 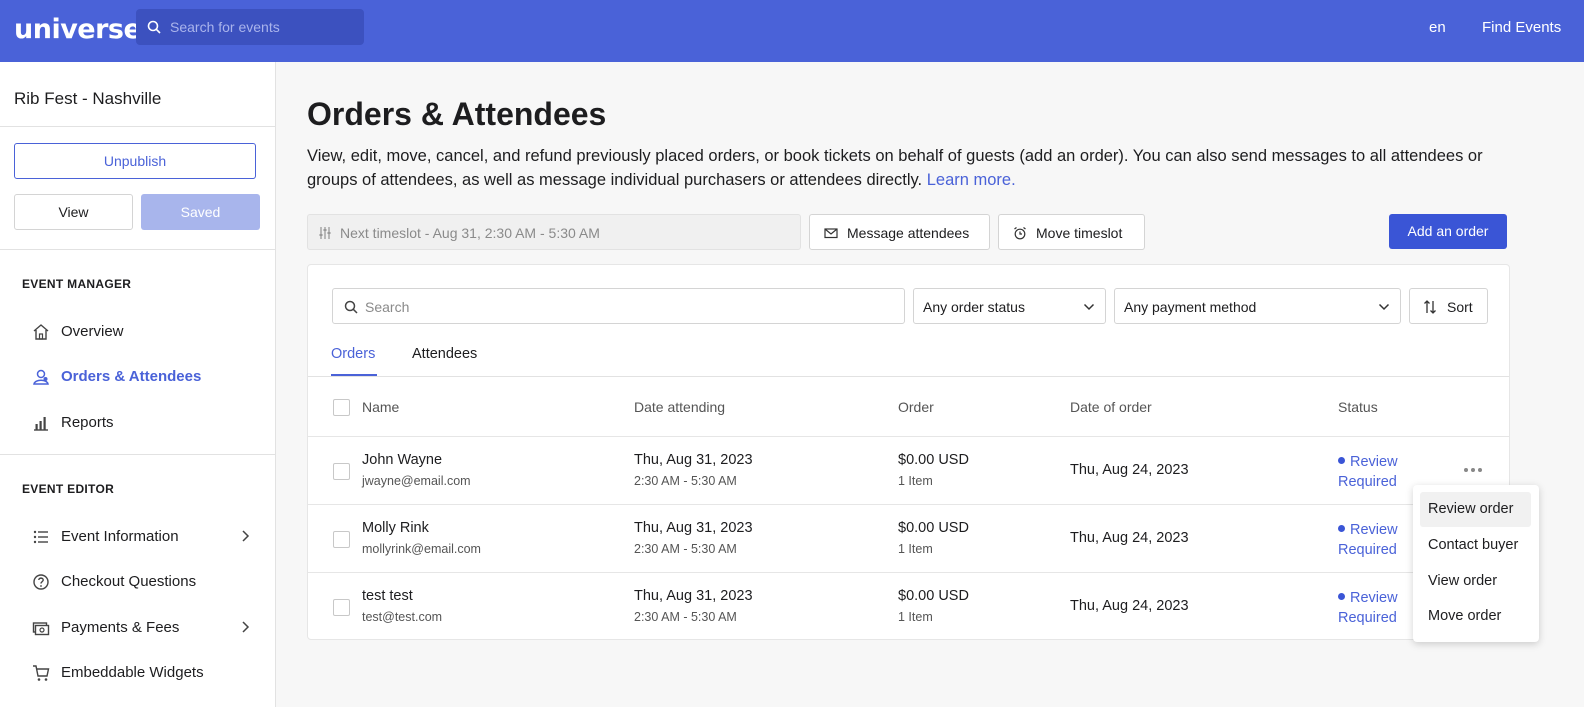 I want to click on select-all-checkbox, so click(x=341, y=407).